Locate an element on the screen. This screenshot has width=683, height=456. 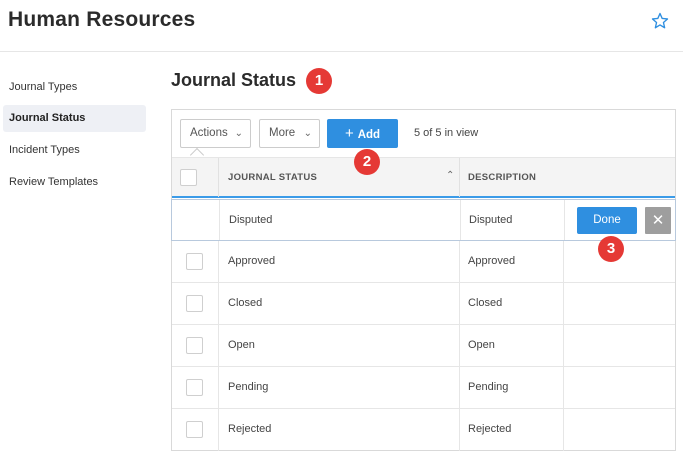
description-cell: Pending is located at coordinates (488, 387).